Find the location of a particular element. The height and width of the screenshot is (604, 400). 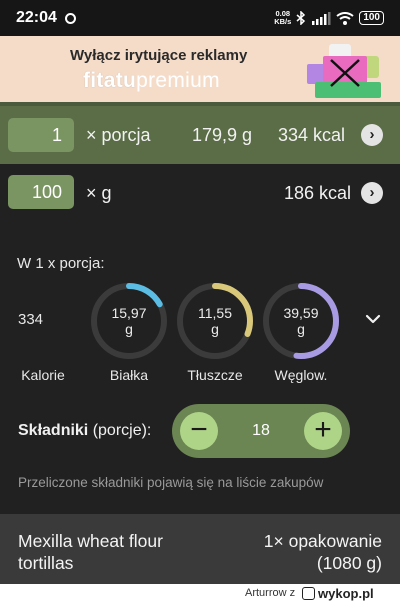

plus-icon: + is located at coordinates (323, 431).